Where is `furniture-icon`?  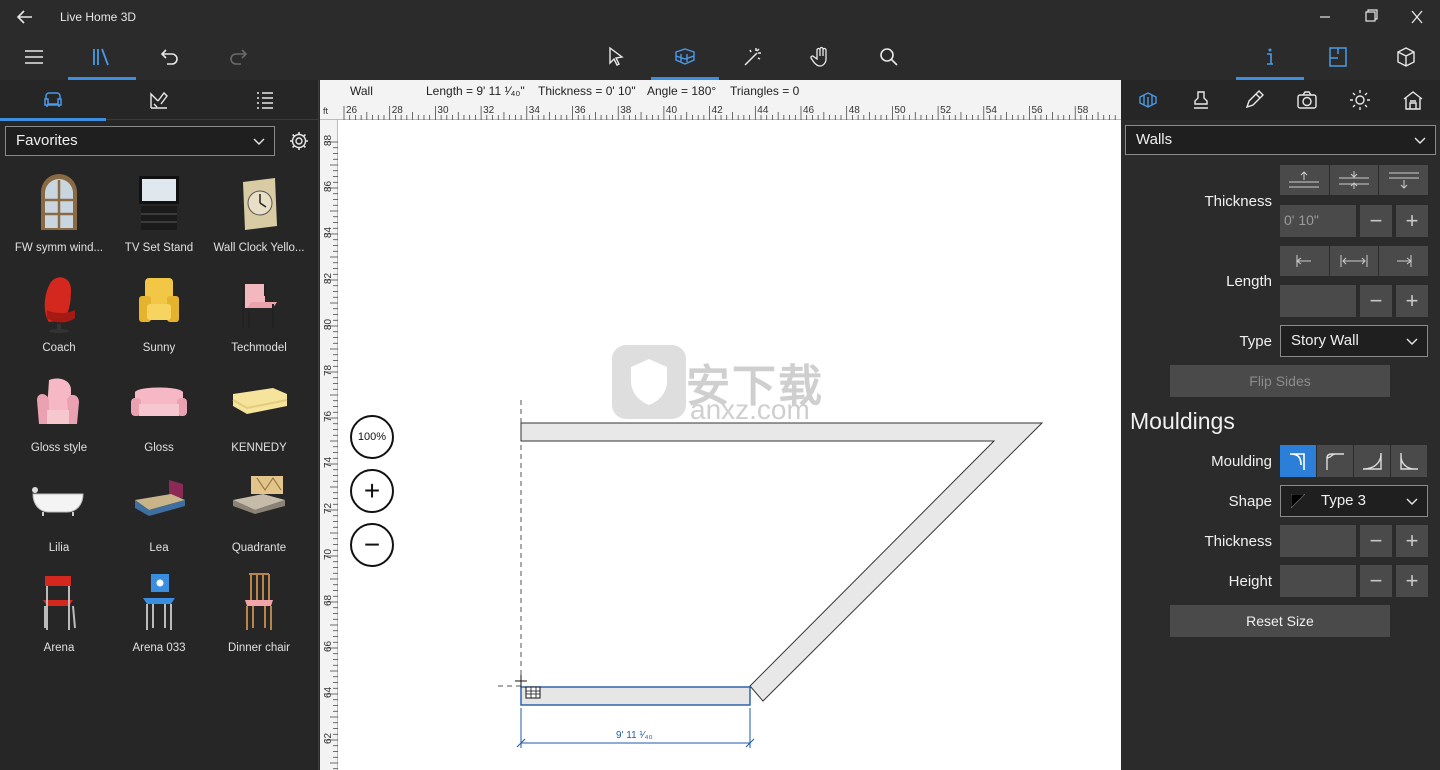
furniture-icon is located at coordinates (53, 100).